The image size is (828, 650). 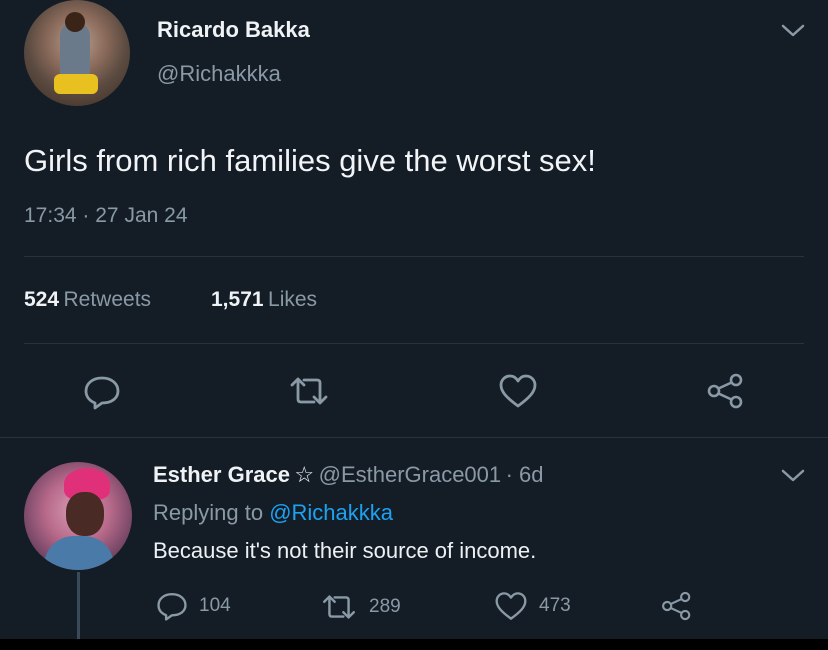 What do you see at coordinates (293, 299) in the screenshot?
I see `likes-label: Likes` at bounding box center [293, 299].